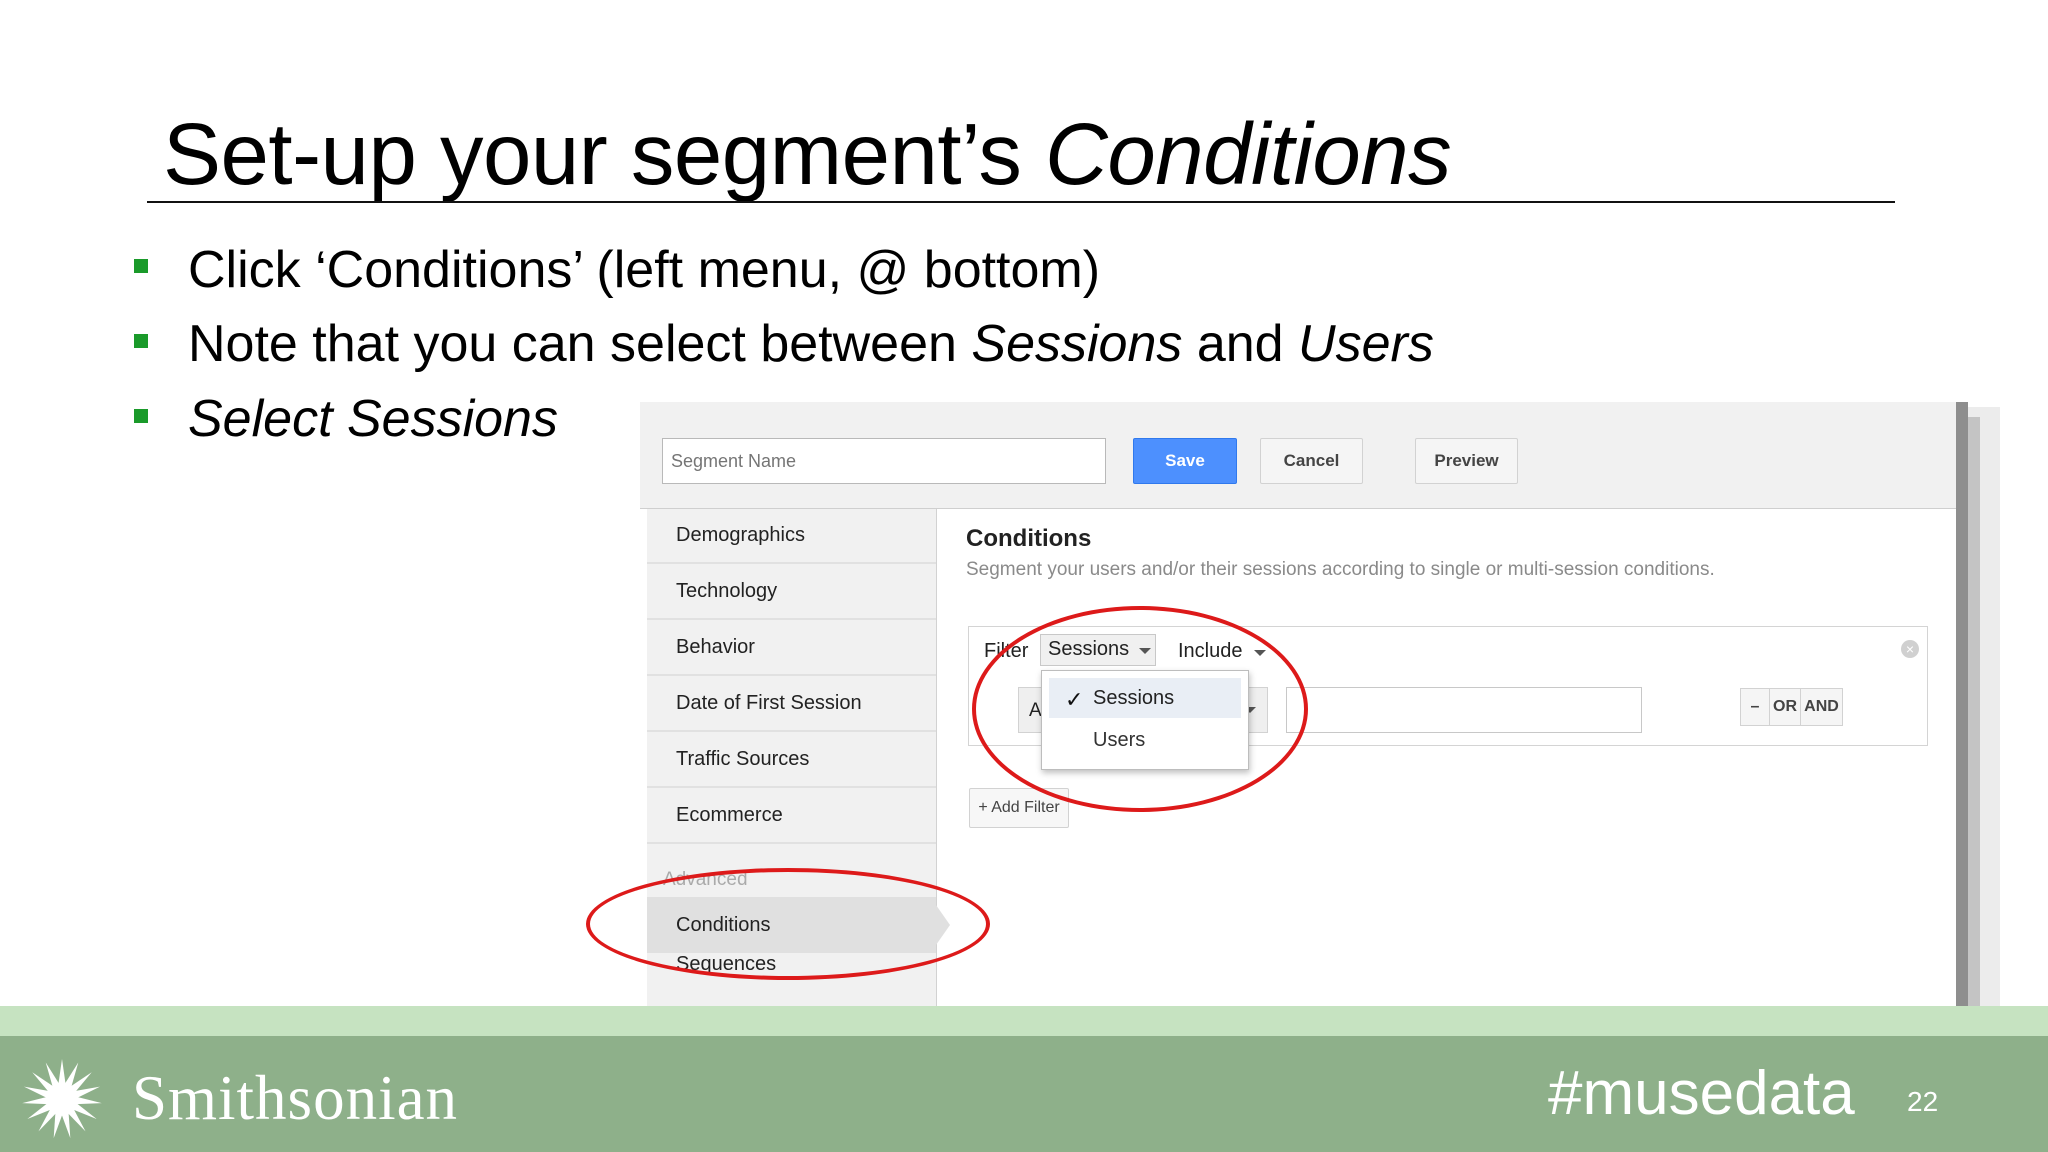 The height and width of the screenshot is (1152, 2048). I want to click on sunburst-logo-icon, so click(62, 1099).